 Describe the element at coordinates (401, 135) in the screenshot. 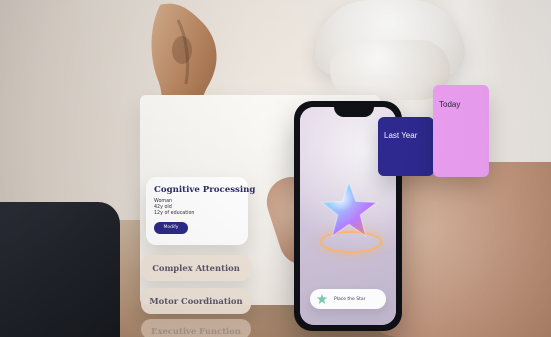

I see `last-year-label: Last Year` at that location.